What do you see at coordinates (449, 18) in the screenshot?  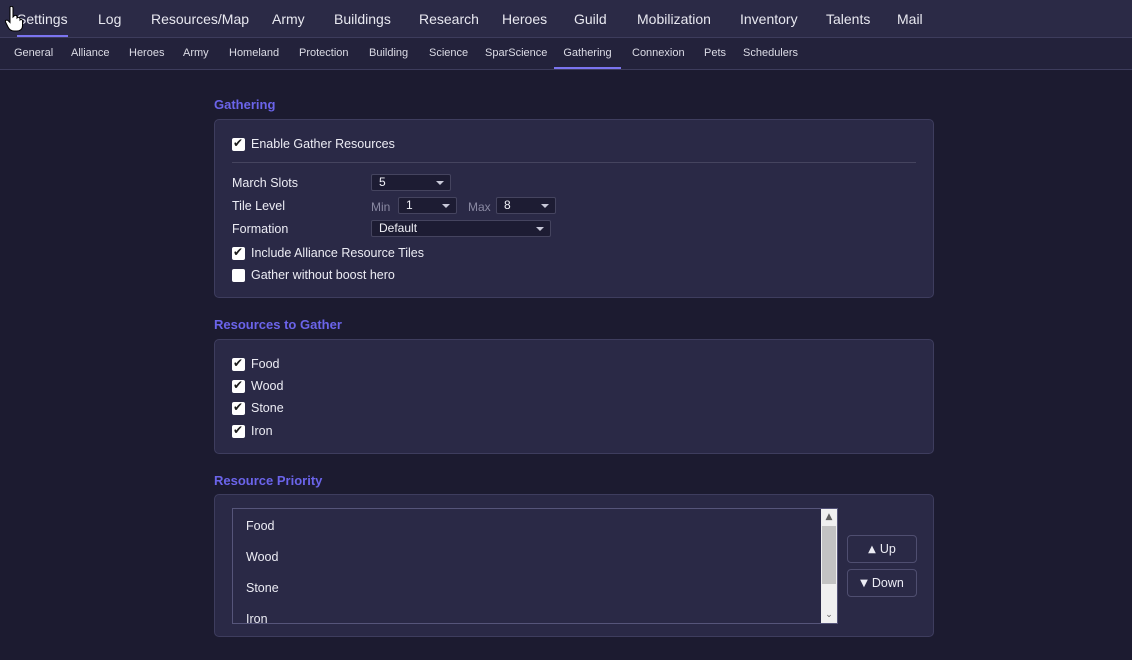 I see `tab-research: Research` at bounding box center [449, 18].